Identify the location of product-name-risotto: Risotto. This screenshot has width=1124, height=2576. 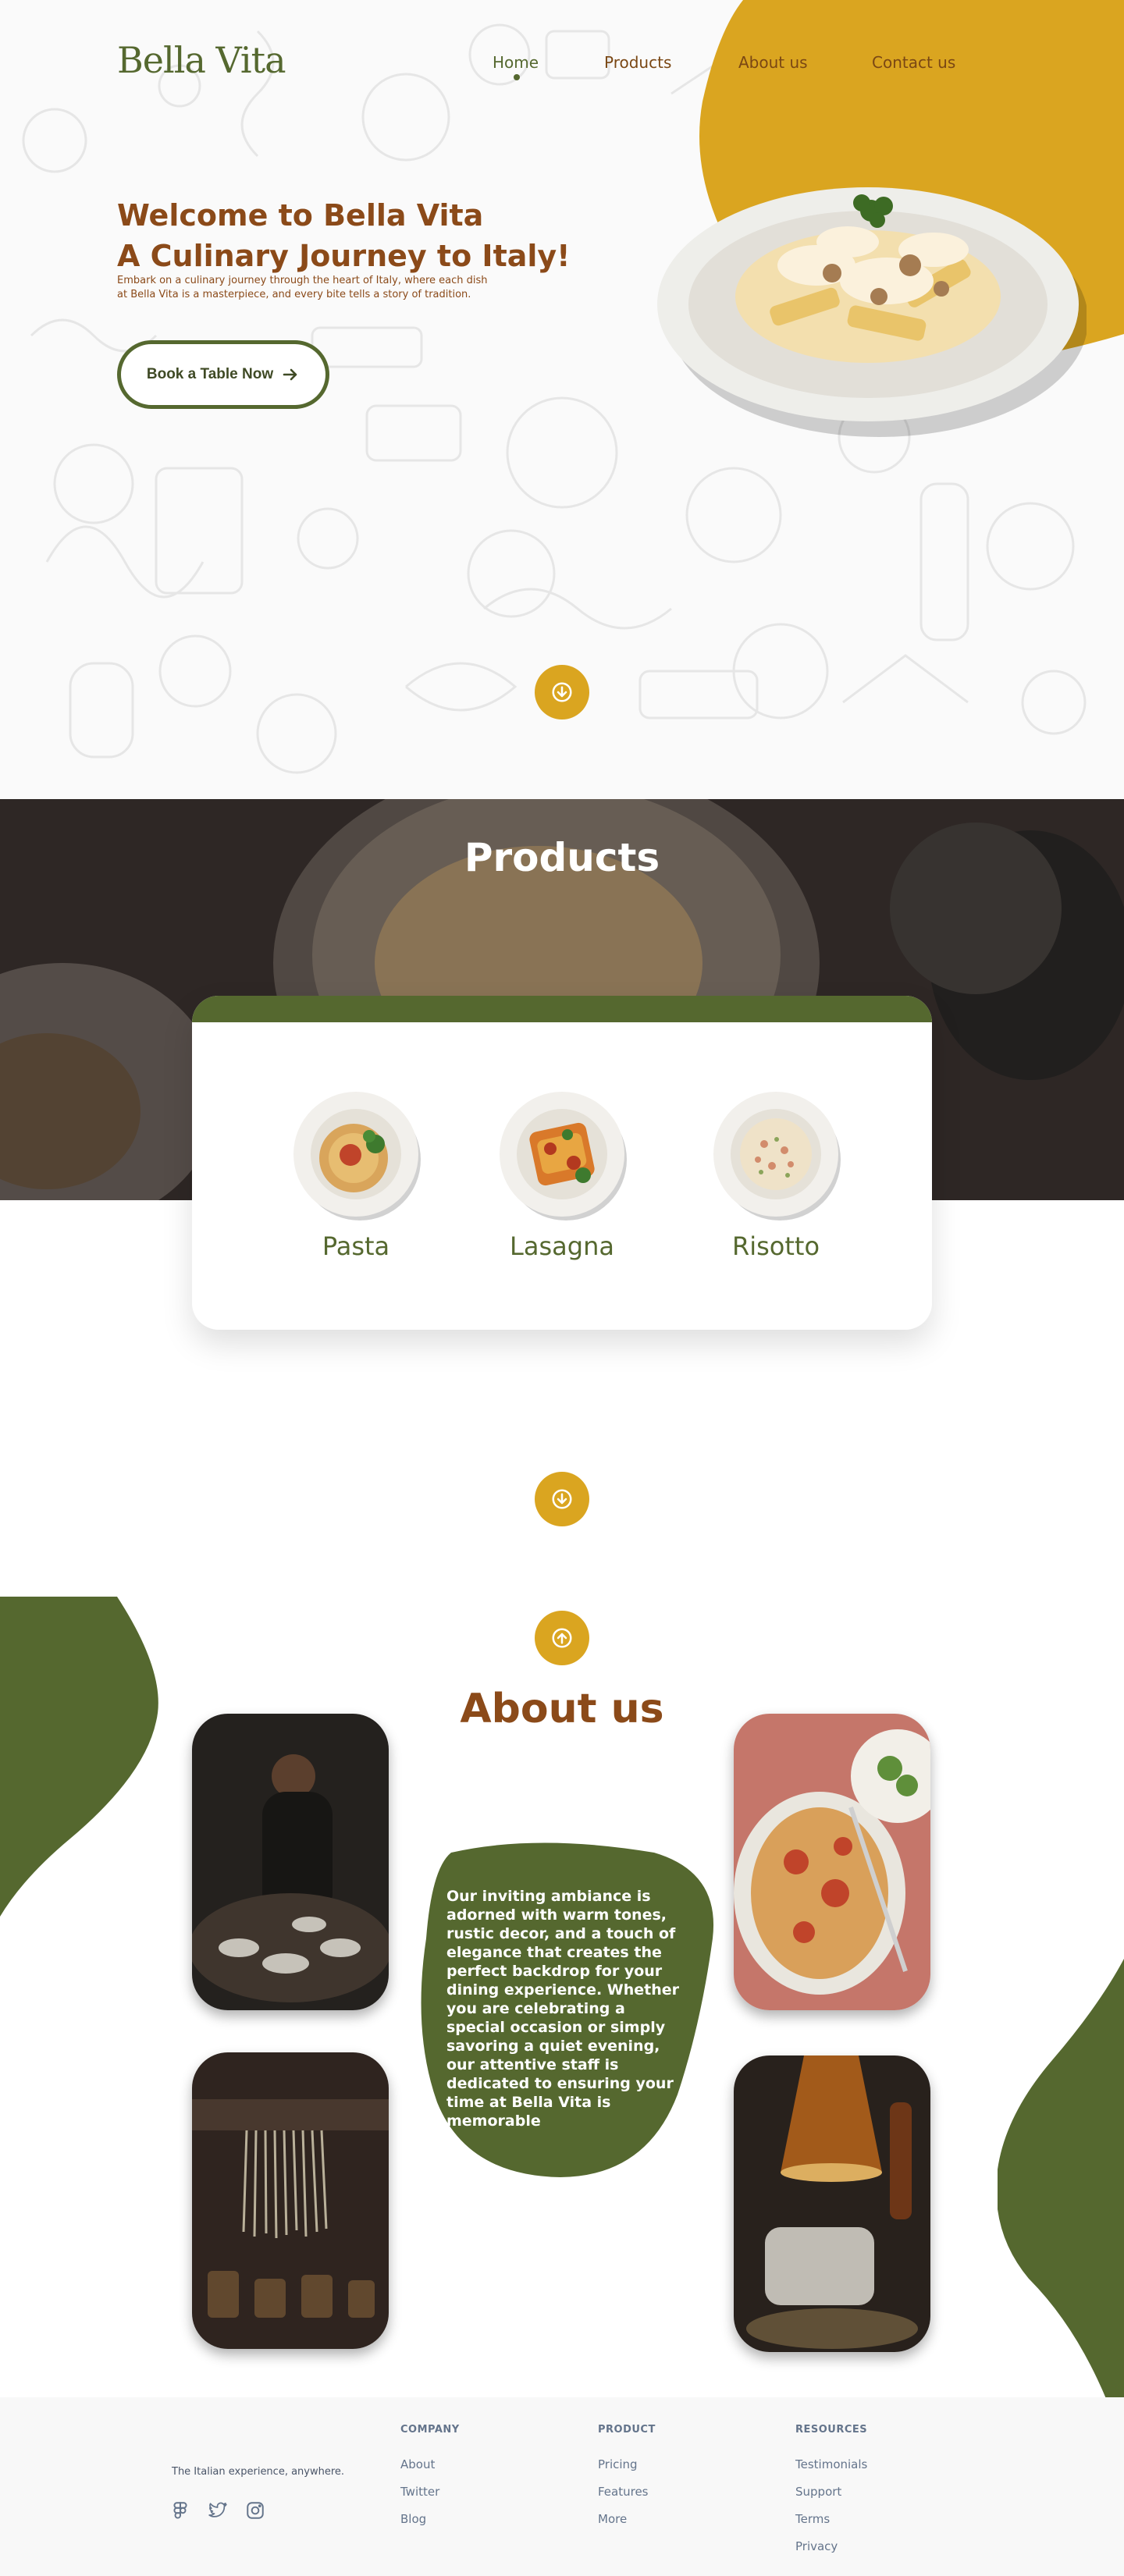
(776, 1246).